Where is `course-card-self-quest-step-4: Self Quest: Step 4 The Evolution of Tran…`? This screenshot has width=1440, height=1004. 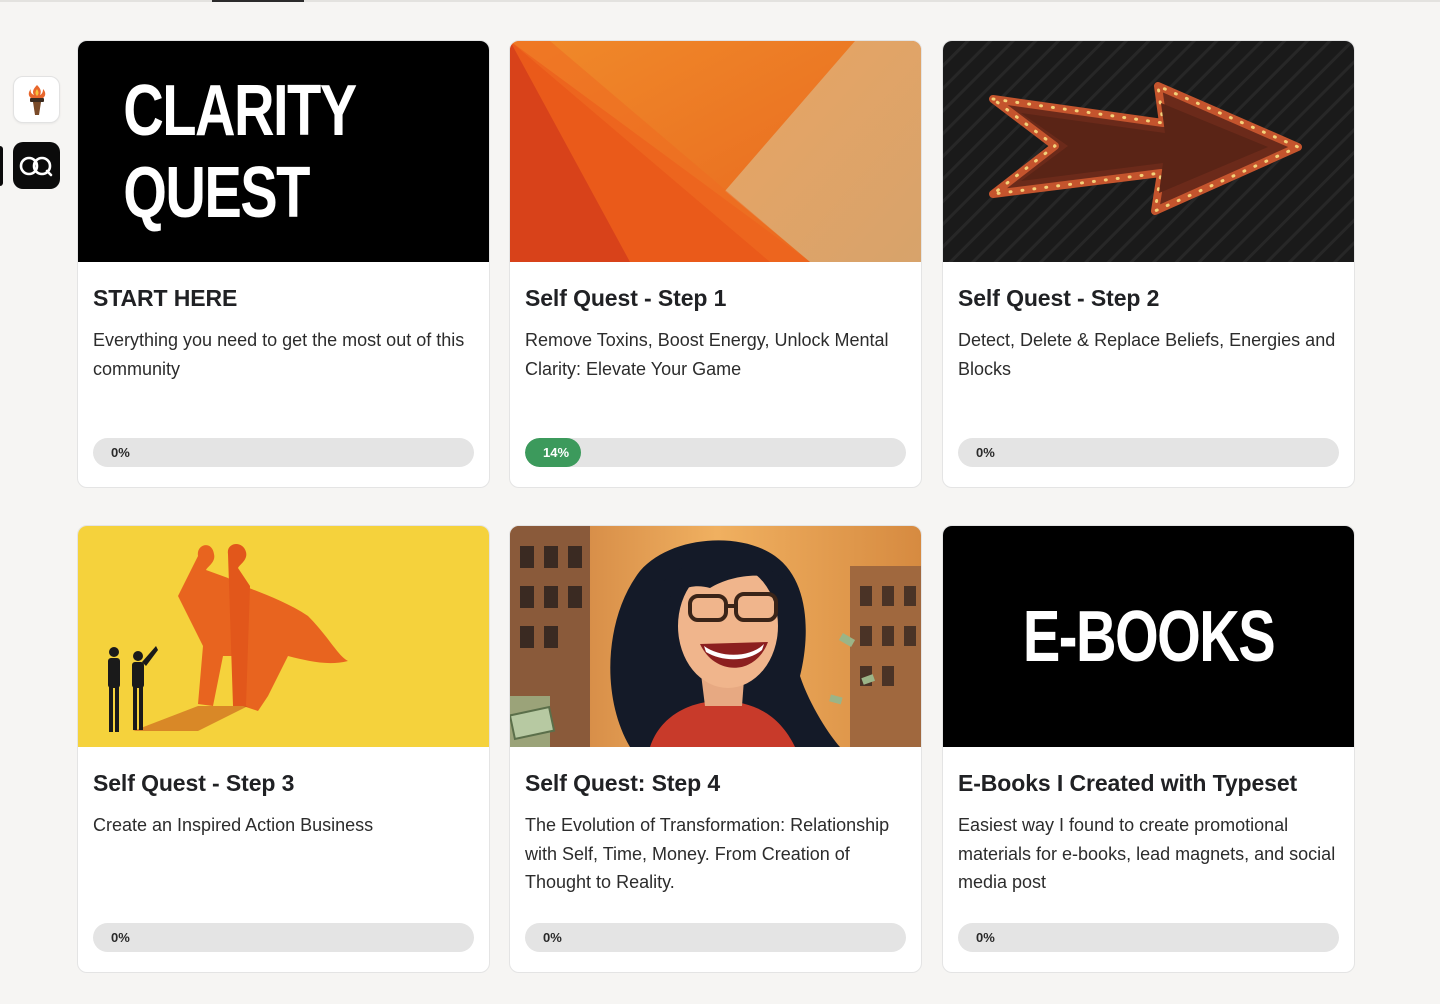
course-card-self-quest-step-4: Self Quest: Step 4 The Evolution of Tran… is located at coordinates (715, 749).